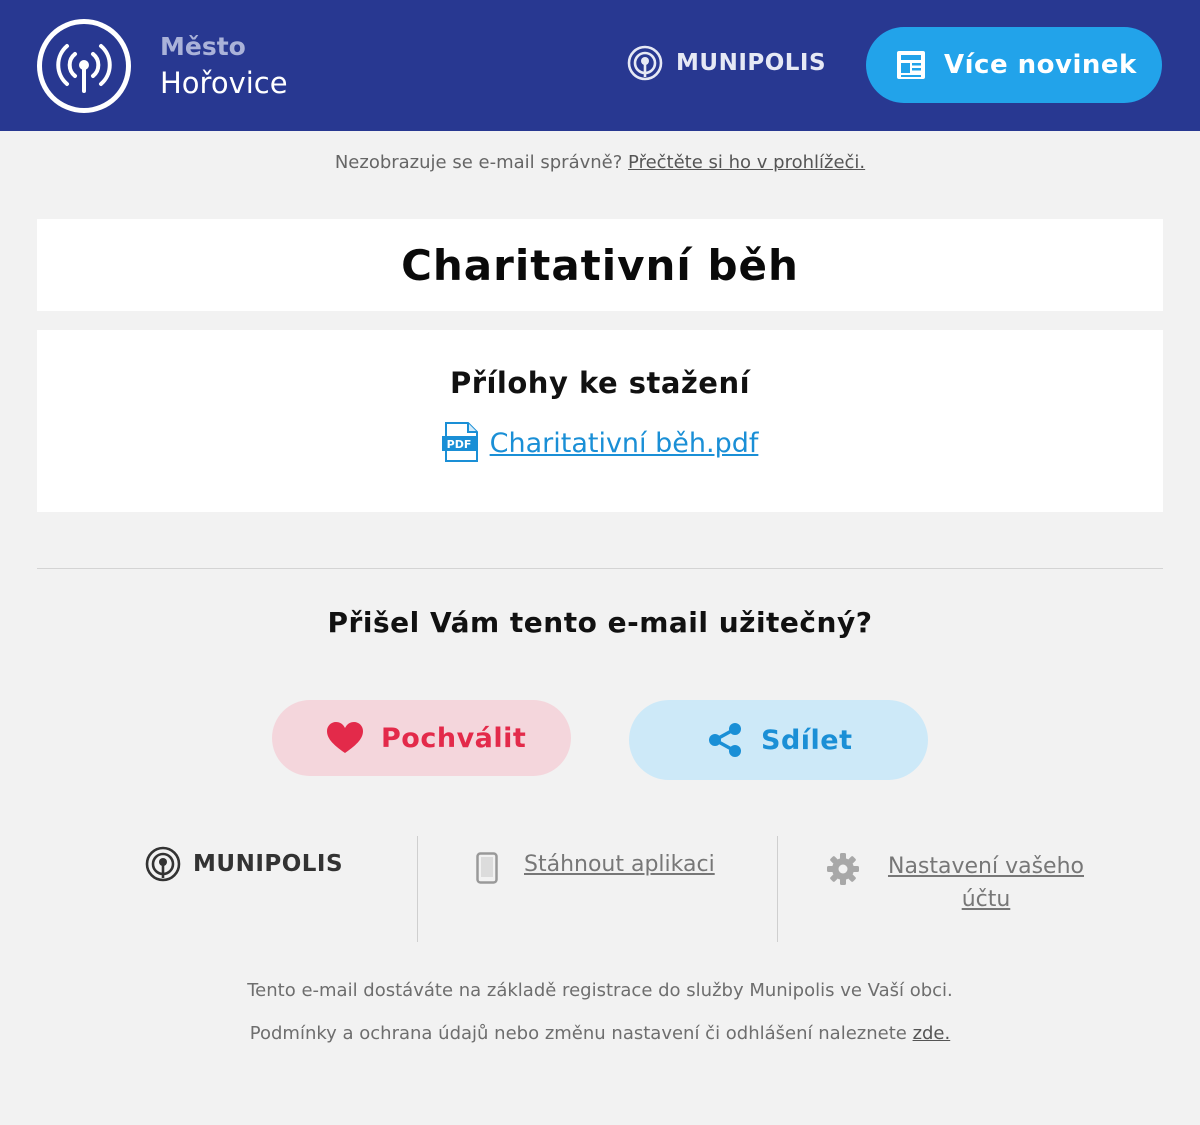 The image size is (1200, 1125). I want to click on article-title: Charitativní běh, so click(600, 265).